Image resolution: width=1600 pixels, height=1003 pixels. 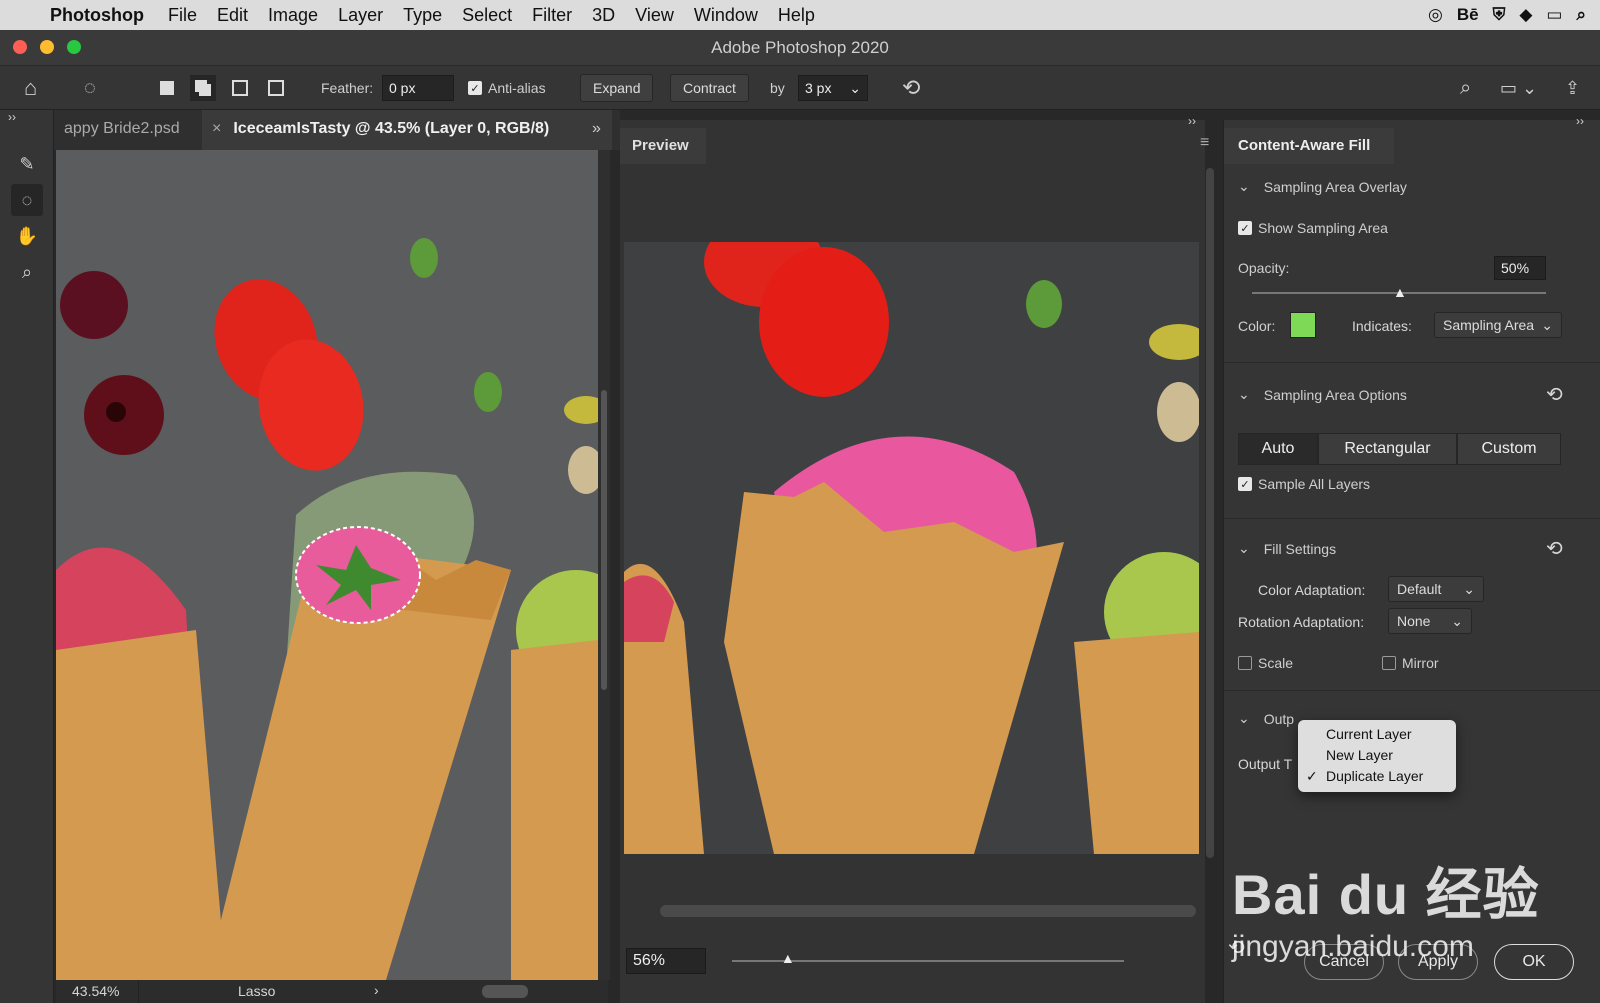 I want to click on opacity-slider-thumb: ▲, so click(x=1400, y=292).